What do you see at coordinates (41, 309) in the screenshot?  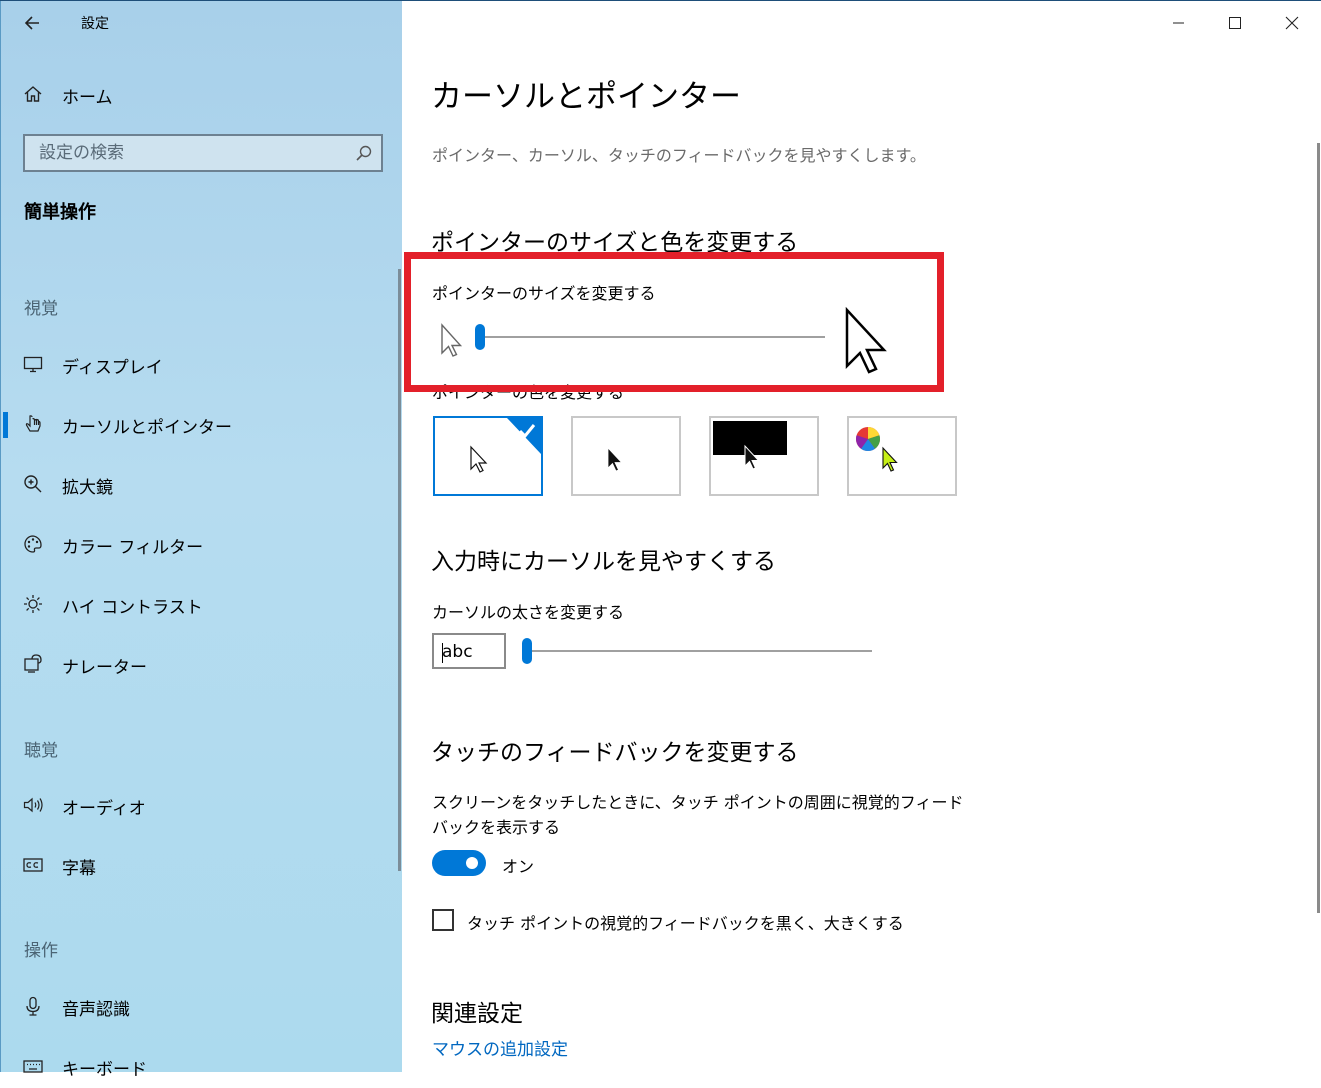 I see `section-heading-vision: 視覚` at bounding box center [41, 309].